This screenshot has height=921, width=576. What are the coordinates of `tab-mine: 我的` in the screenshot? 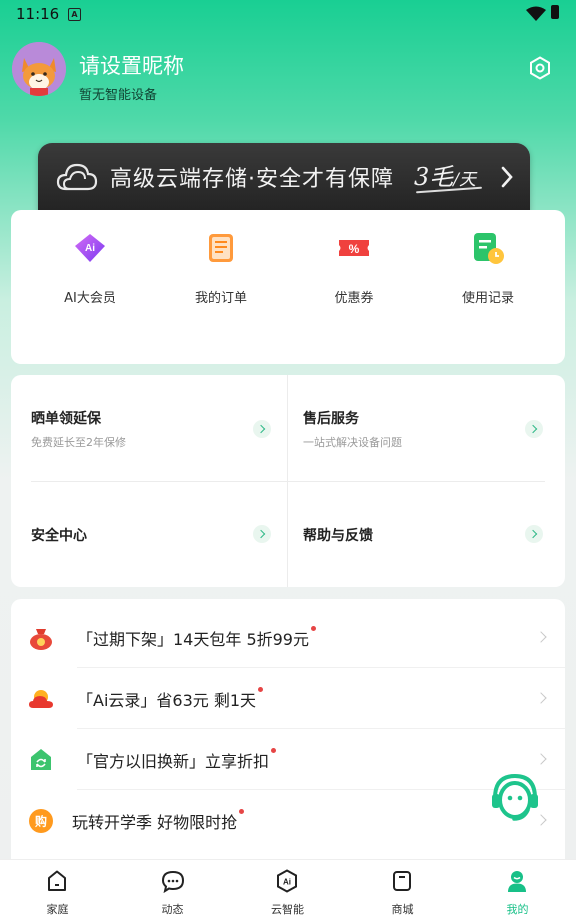 It's located at (517, 890).